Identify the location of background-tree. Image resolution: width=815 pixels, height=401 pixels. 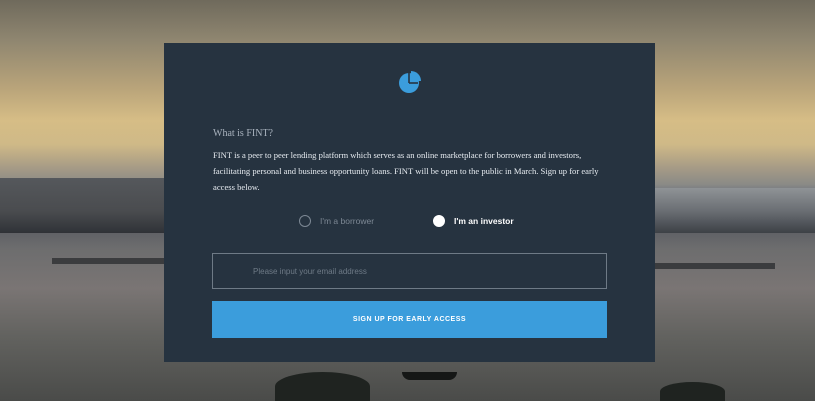
(322, 386).